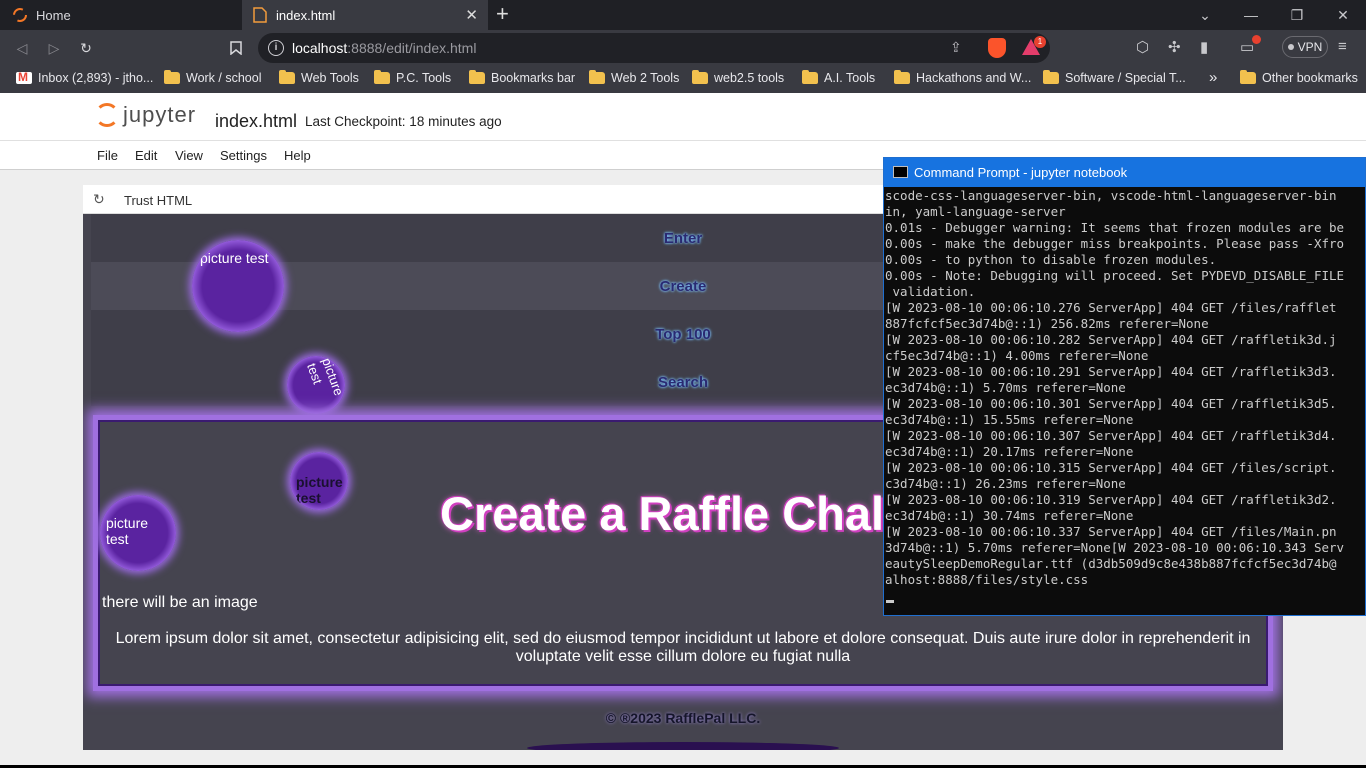  Describe the element at coordinates (683, 746) in the screenshot. I see `footer-decoration` at that location.